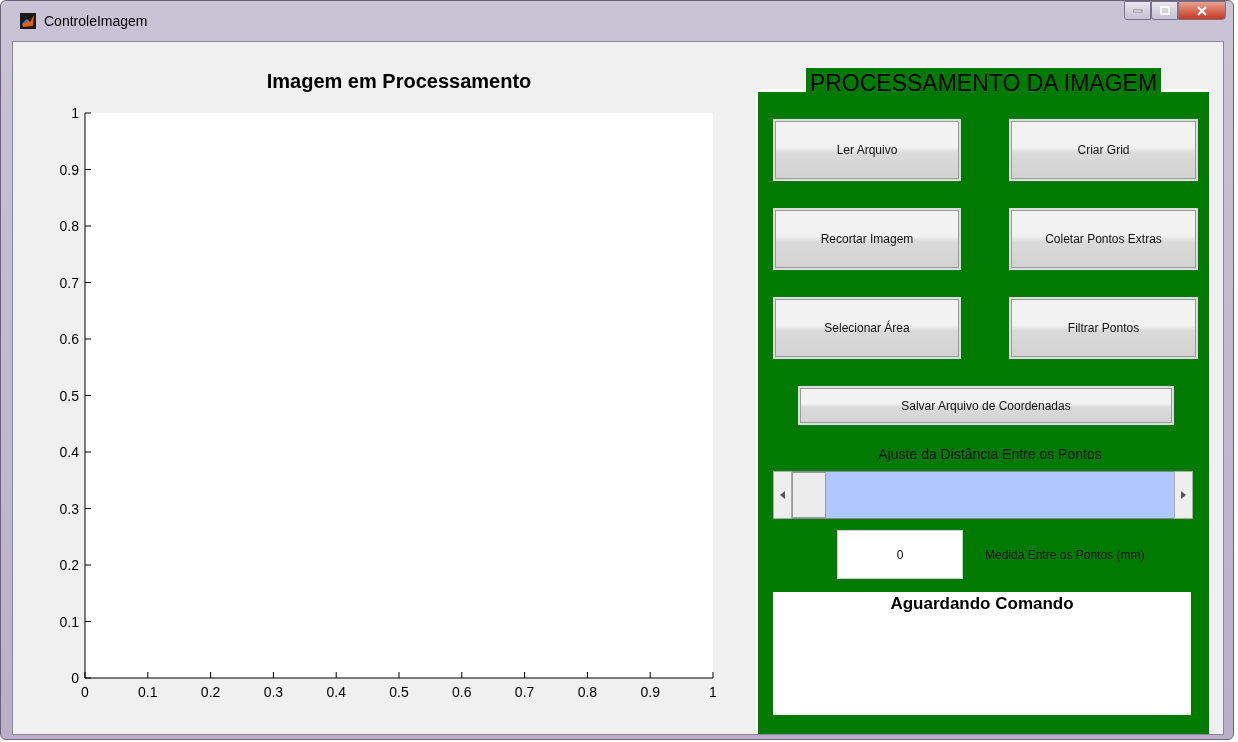 This screenshot has width=1238, height=742. I want to click on y-tick-label: 0.7, so click(69, 282).